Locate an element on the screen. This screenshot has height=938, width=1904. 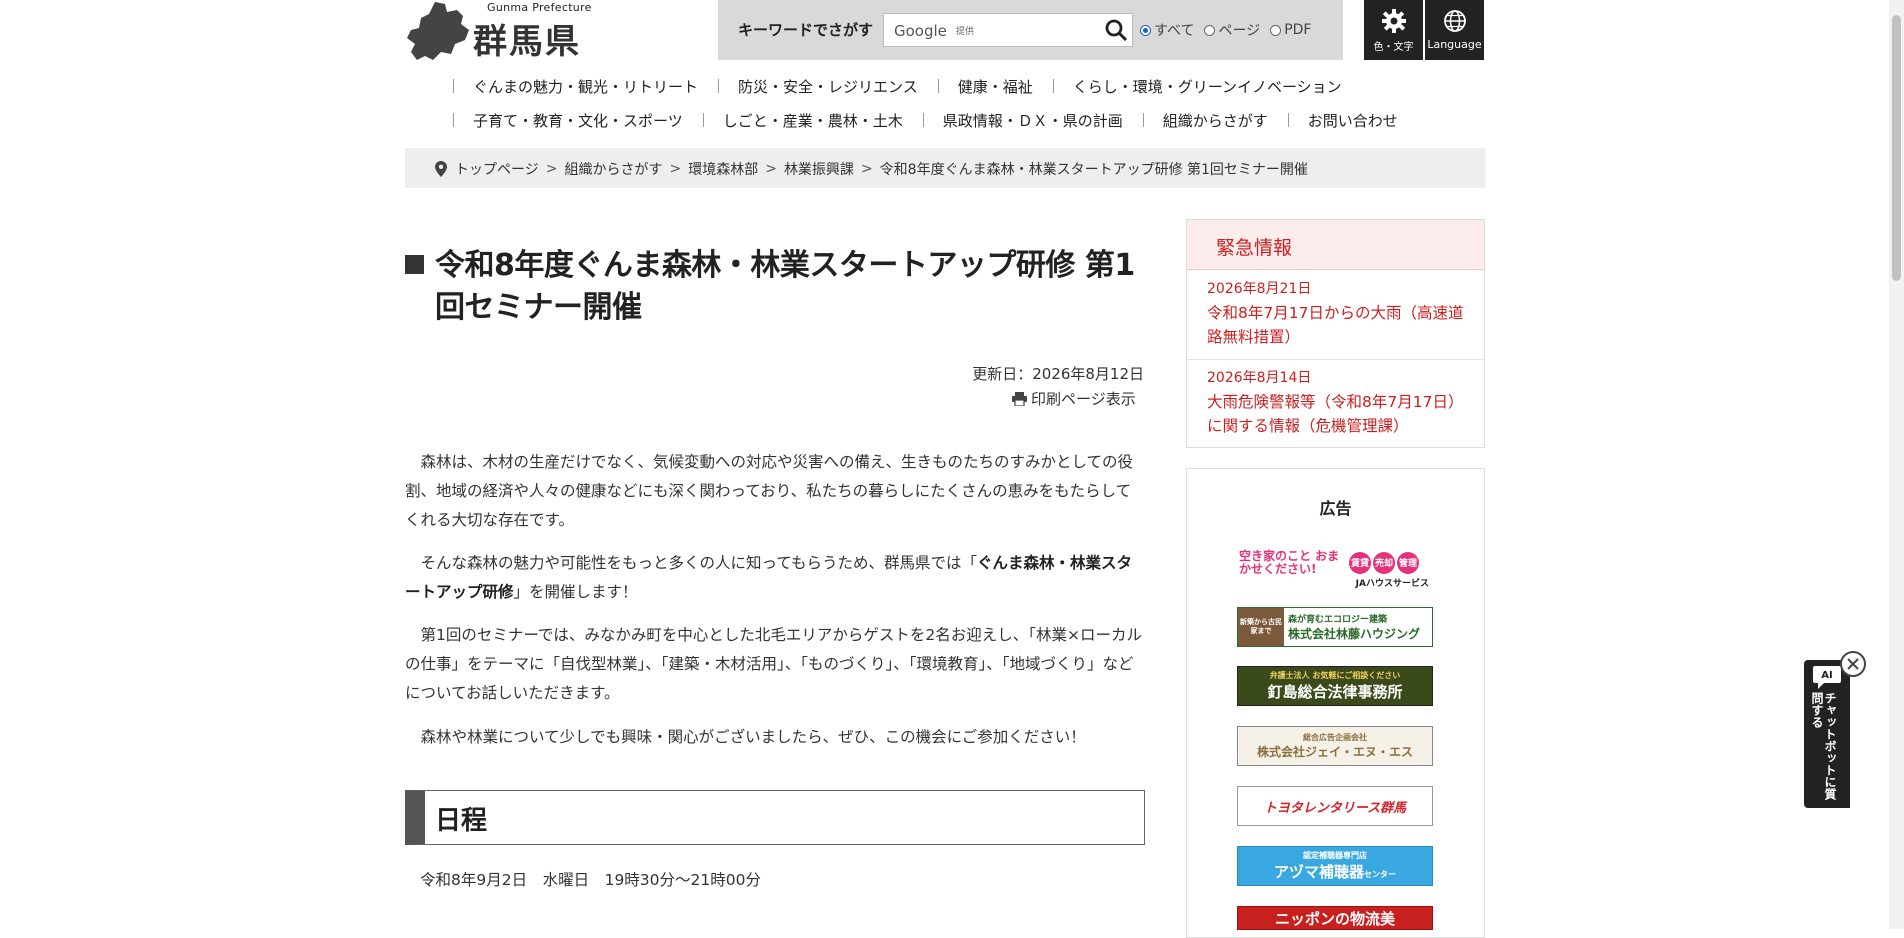
site-logo: Gunma Prefecture 群馬県 is located at coordinates (505, 31).